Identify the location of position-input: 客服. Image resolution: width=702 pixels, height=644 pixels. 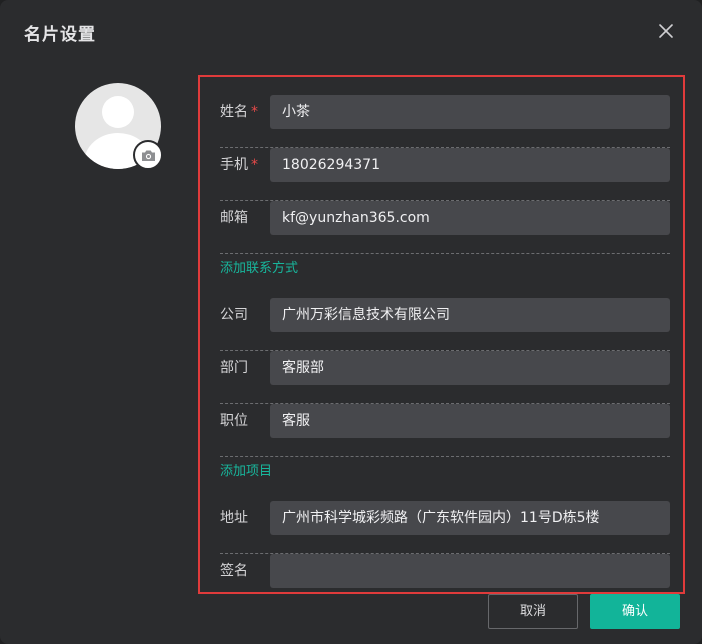
(470, 421).